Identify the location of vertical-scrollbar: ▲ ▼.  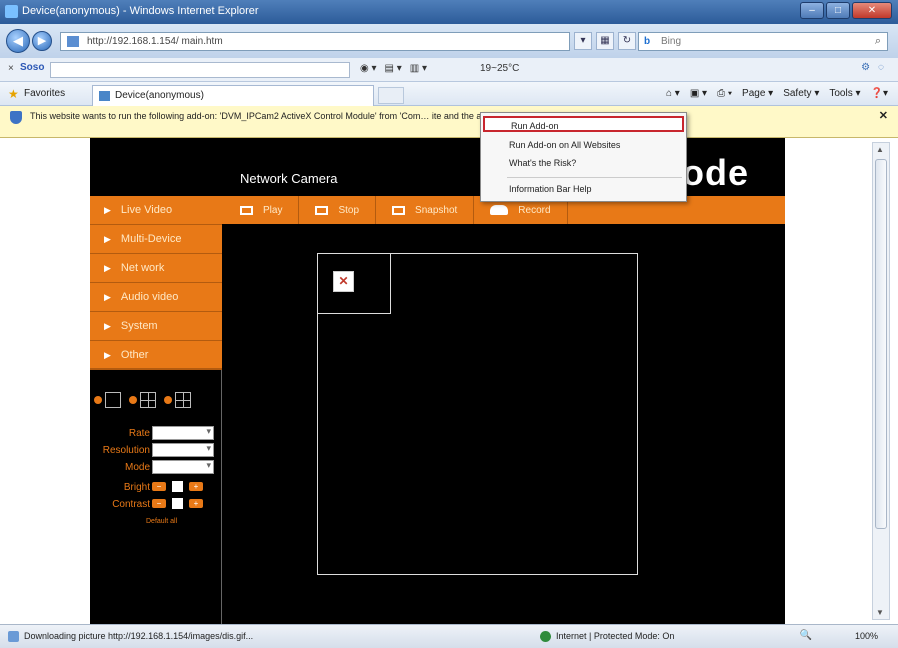
(881, 381).